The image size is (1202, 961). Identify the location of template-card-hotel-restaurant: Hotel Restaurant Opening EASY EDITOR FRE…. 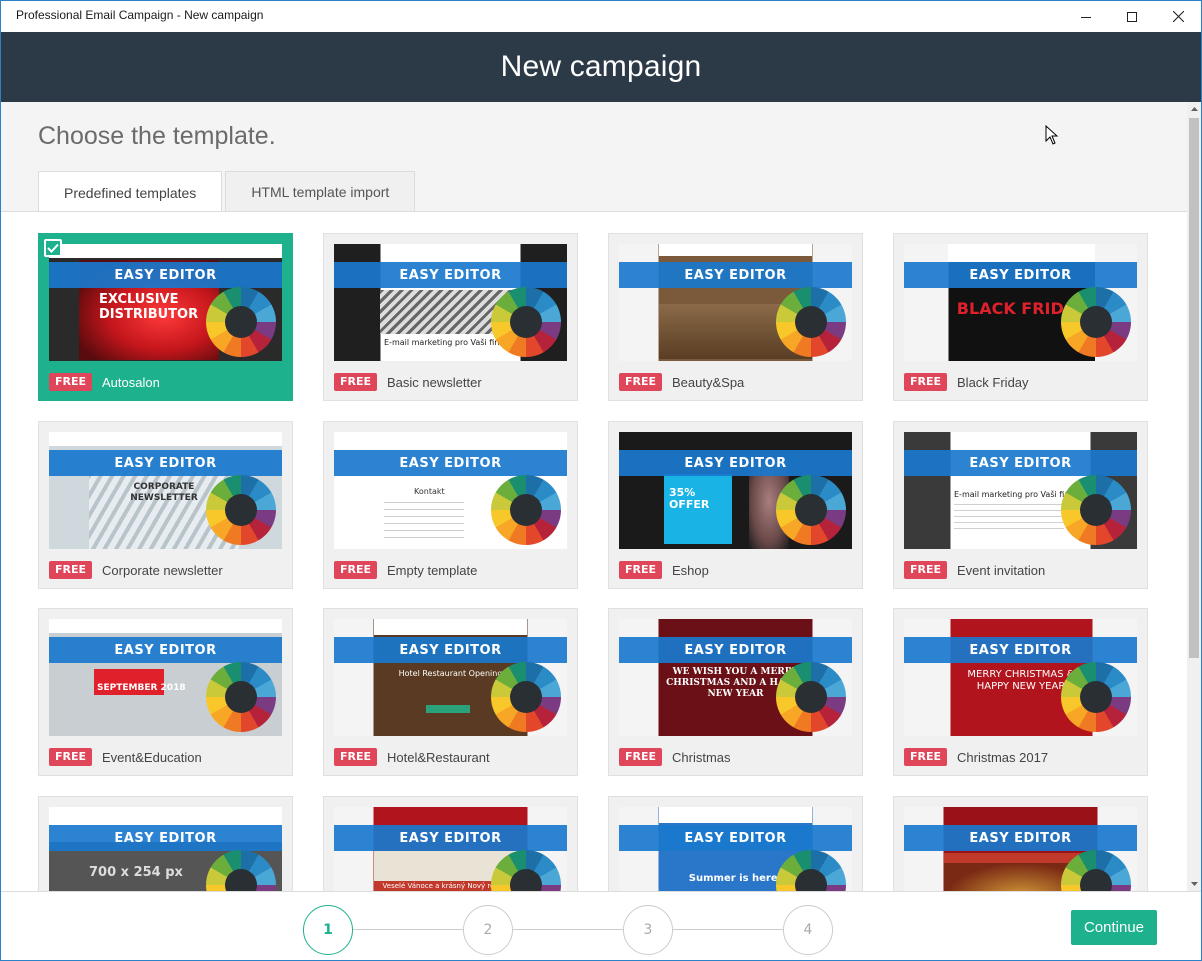
(450, 692).